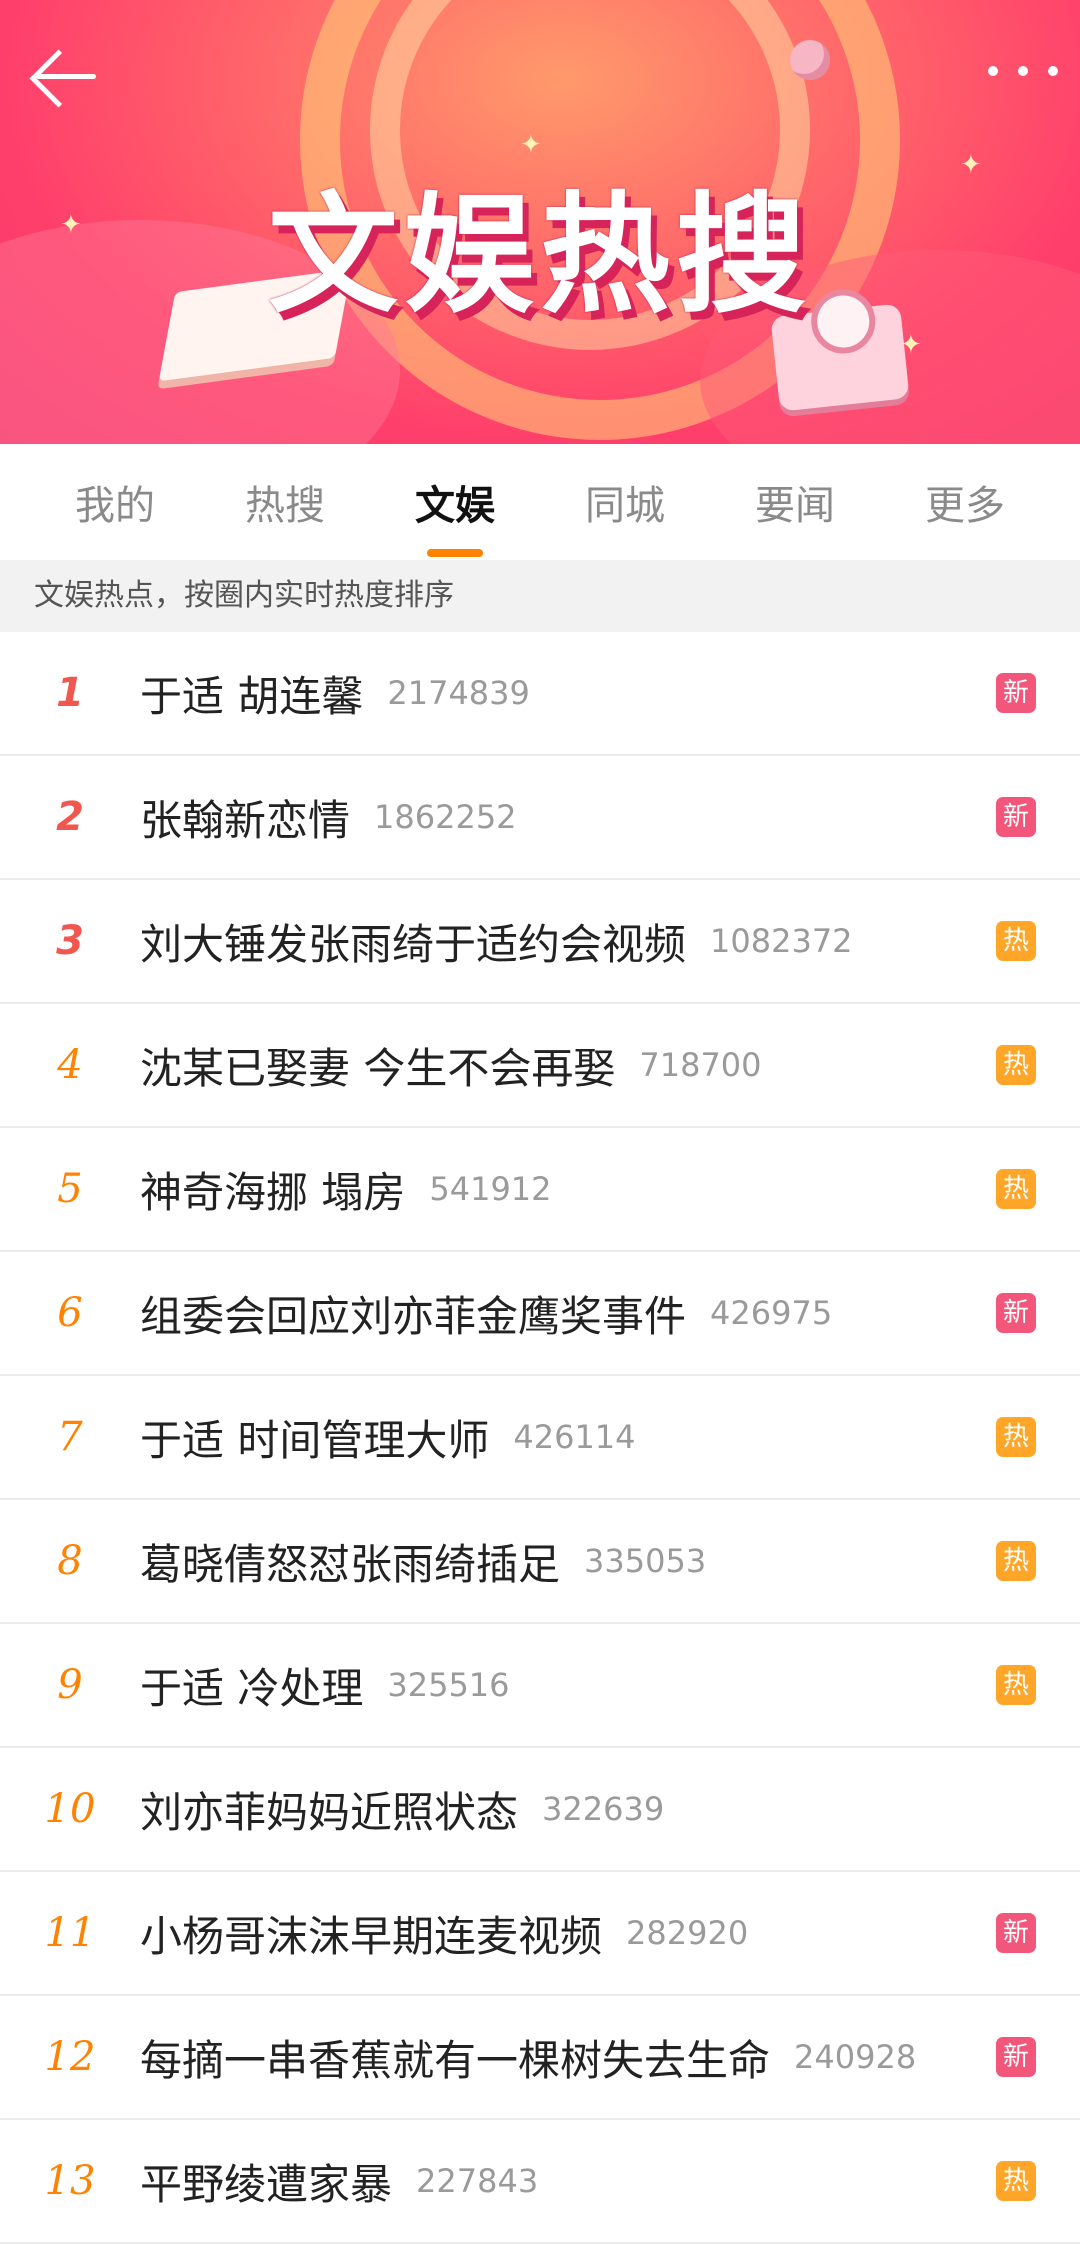 The image size is (1080, 2244). What do you see at coordinates (115, 502) in the screenshot?
I see `tab-mine: 我的` at bounding box center [115, 502].